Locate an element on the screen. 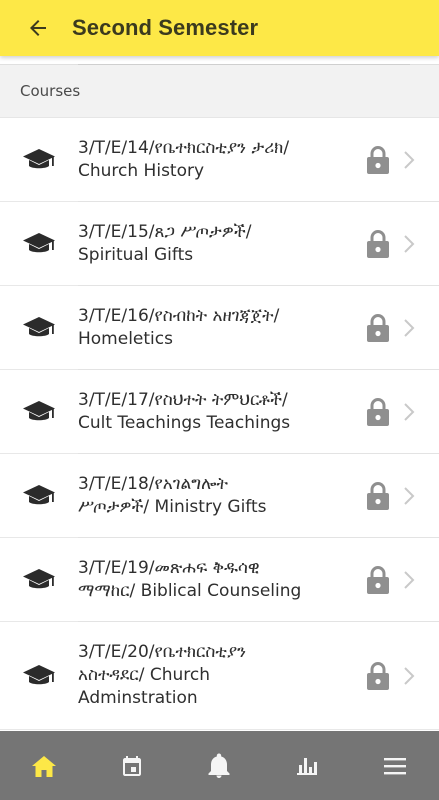  course-item: 3/T/E/15/ጸጋ ሥጦታዎች/ Spiritual Gifts is located at coordinates (219, 244).